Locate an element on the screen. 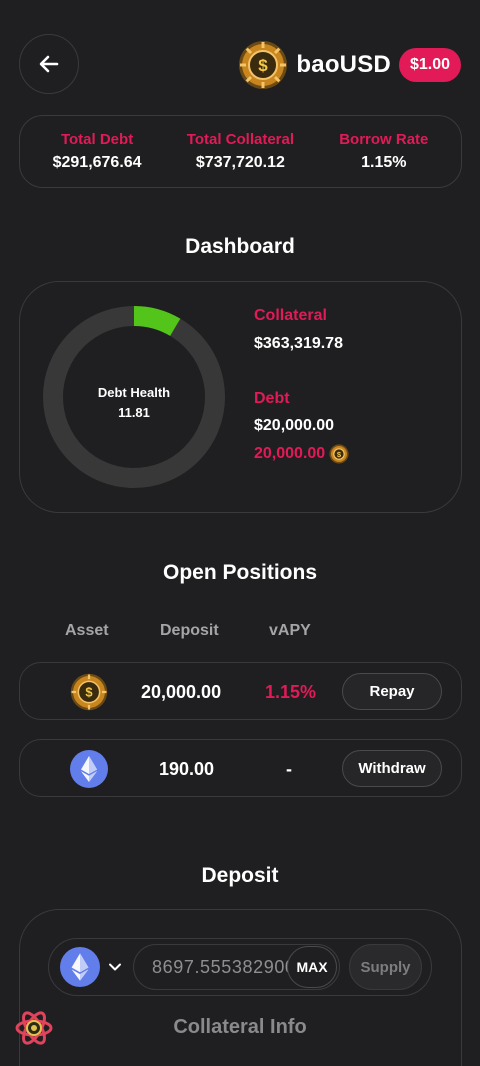 This screenshot has height=1066, width=480. asset-cell is located at coordinates (89, 769).